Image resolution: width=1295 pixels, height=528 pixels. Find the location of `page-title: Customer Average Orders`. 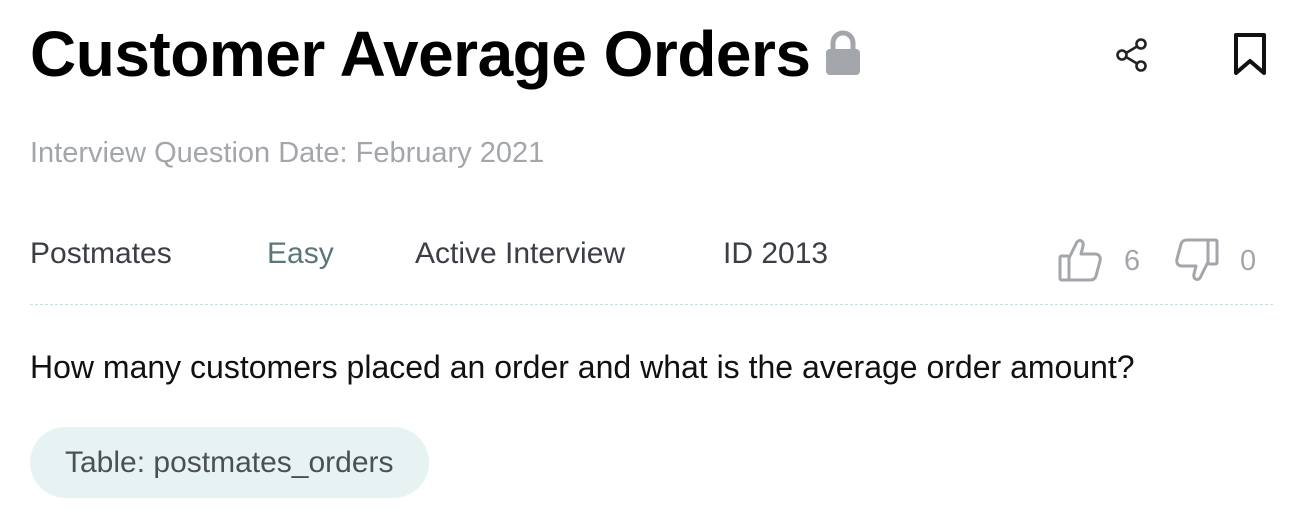

page-title: Customer Average Orders is located at coordinates (420, 54).